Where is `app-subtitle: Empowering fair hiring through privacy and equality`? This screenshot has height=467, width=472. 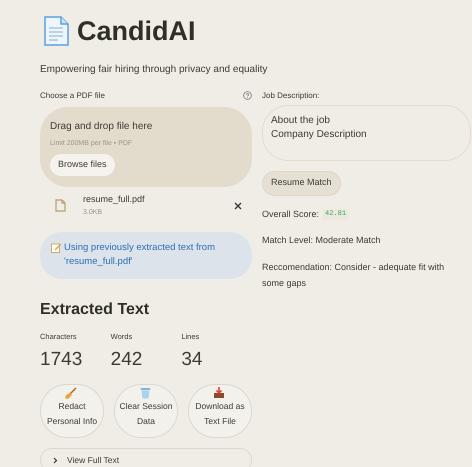
app-subtitle: Empowering fair hiring through privacy and equality is located at coordinates (154, 69).